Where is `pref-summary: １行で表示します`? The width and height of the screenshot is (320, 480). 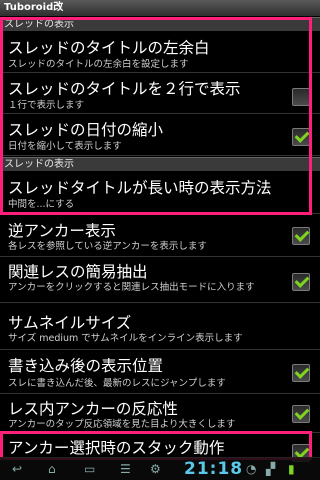 pref-summary: １行で表示します is located at coordinates (46, 105).